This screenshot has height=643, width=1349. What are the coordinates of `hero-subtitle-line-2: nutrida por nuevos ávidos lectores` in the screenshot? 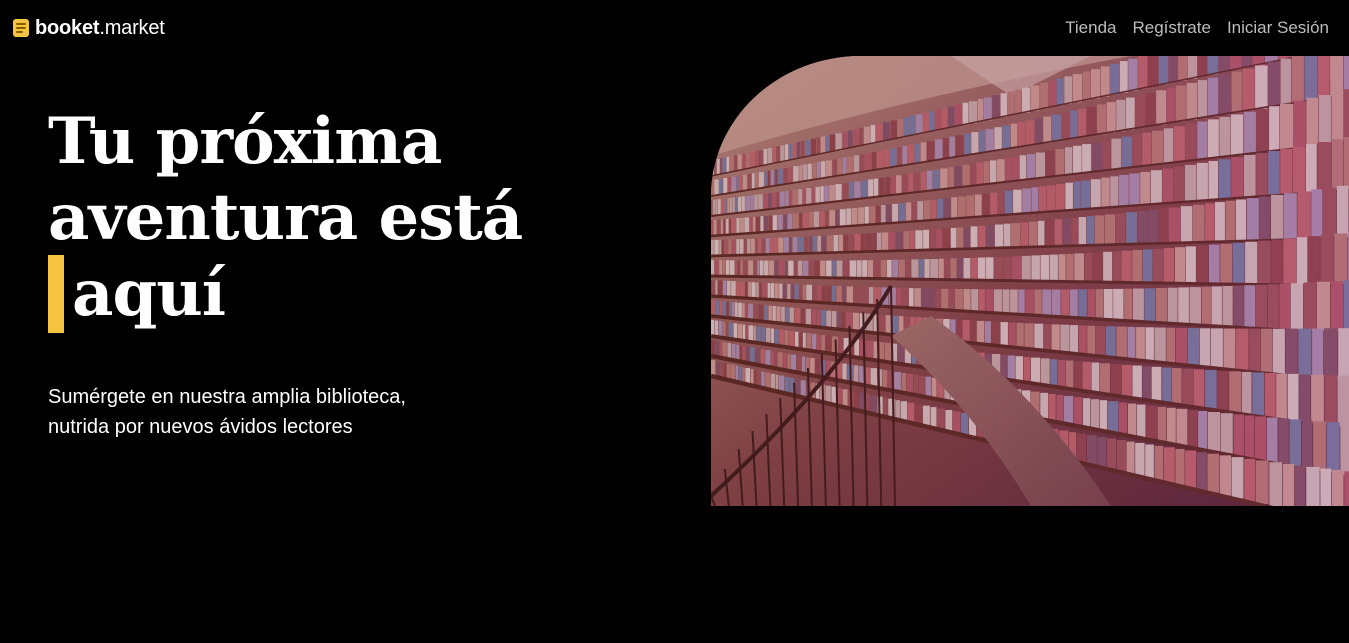 It's located at (200, 427).